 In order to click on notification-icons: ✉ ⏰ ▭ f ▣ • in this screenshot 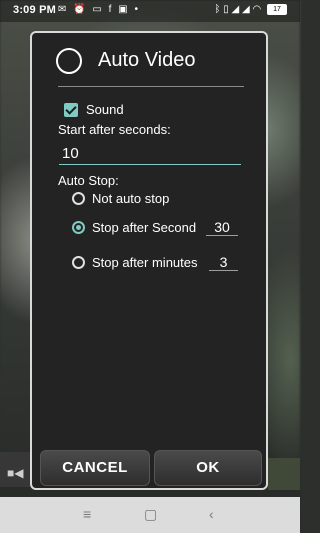, I will do `click(99, 9)`.